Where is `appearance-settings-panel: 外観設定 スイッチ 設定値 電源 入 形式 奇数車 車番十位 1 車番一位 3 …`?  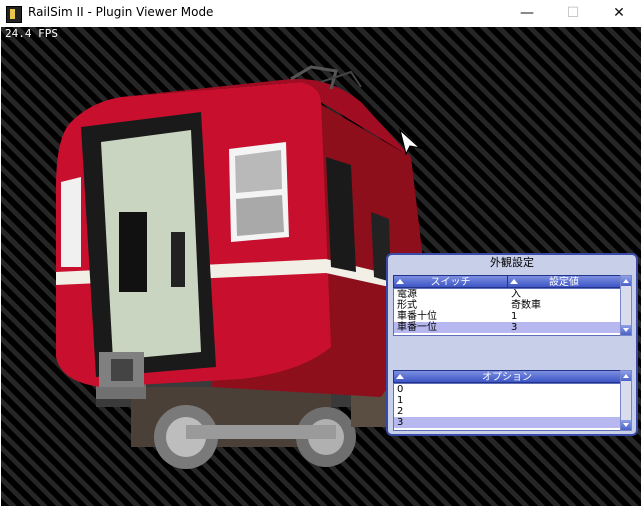 appearance-settings-panel: 外観設定 スイッチ 設定値 電源 入 形式 奇数車 車番十位 1 車番一位 3 … is located at coordinates (512, 344).